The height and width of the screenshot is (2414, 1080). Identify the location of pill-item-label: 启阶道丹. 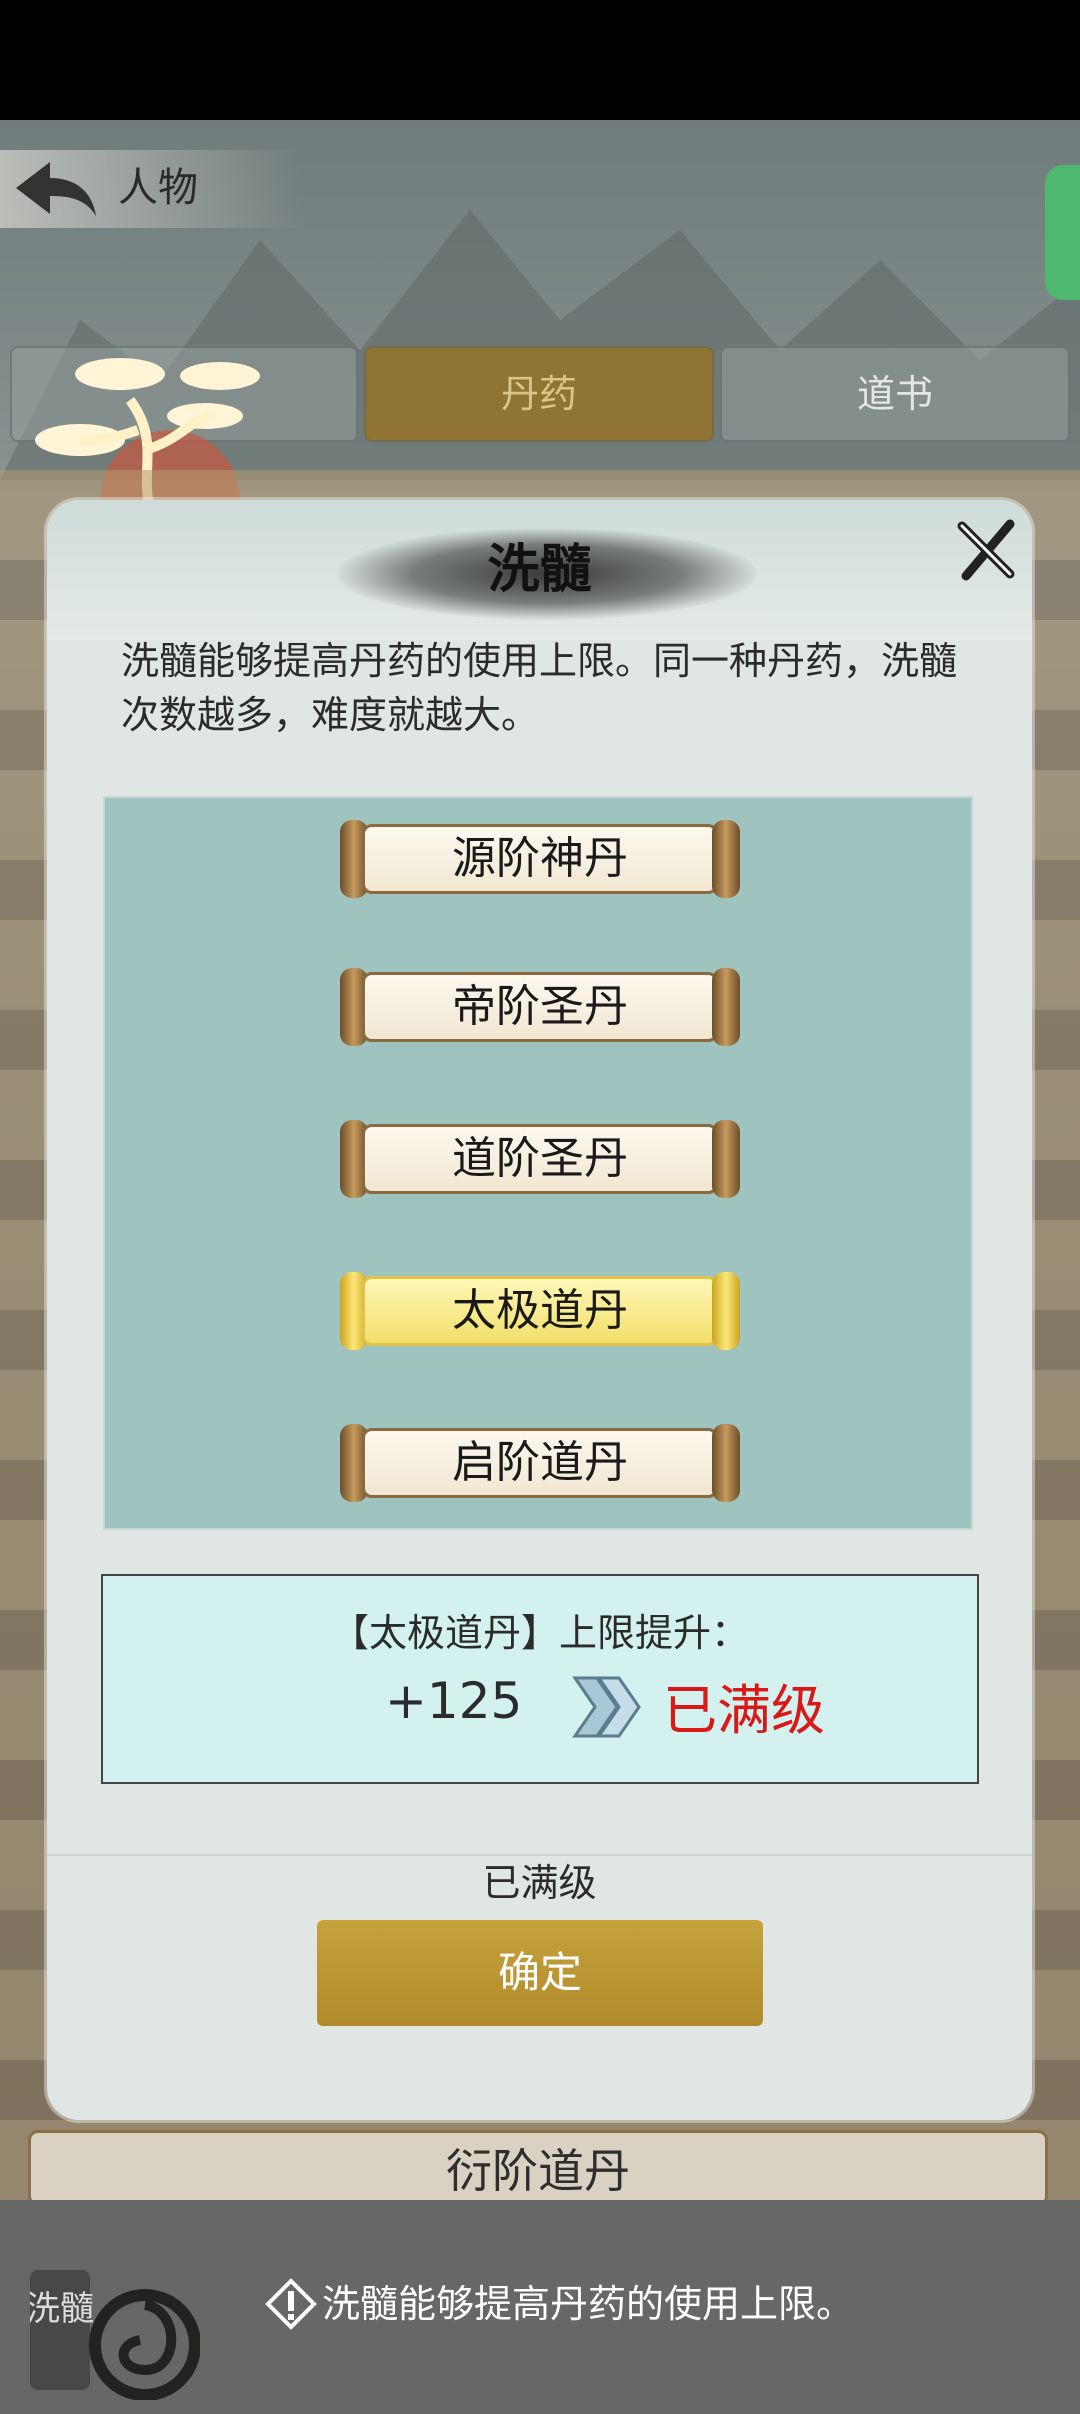
(540, 1462).